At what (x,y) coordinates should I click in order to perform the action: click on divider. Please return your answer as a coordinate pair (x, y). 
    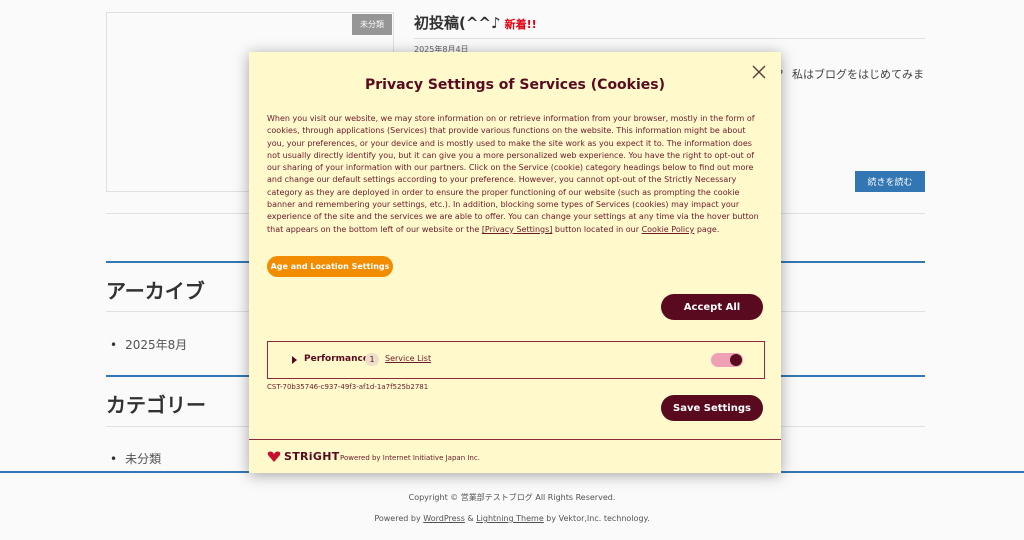
    Looking at the image, I should click on (515, 439).